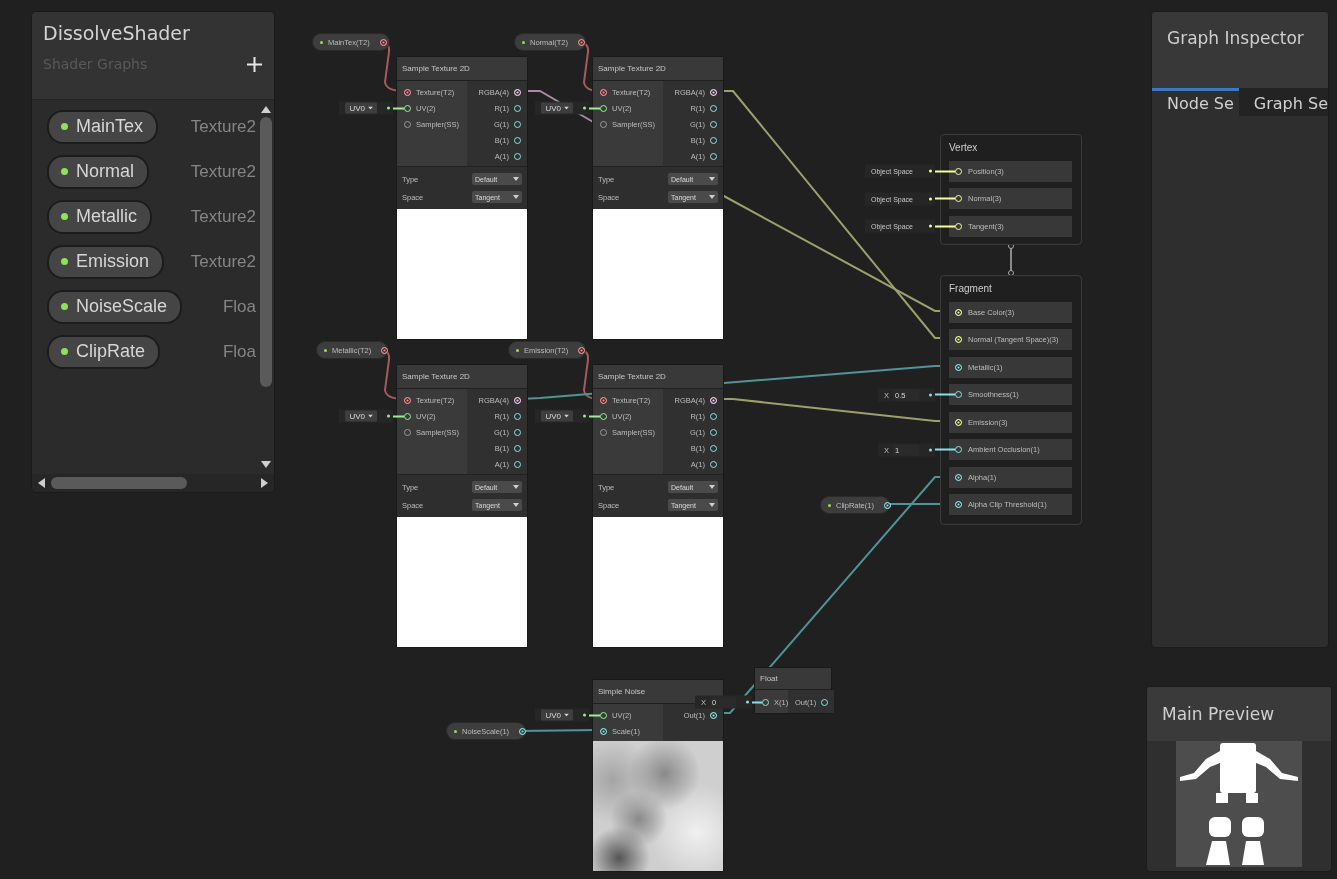  What do you see at coordinates (115, 306) in the screenshot?
I see `property-pill: NoiseScale` at bounding box center [115, 306].